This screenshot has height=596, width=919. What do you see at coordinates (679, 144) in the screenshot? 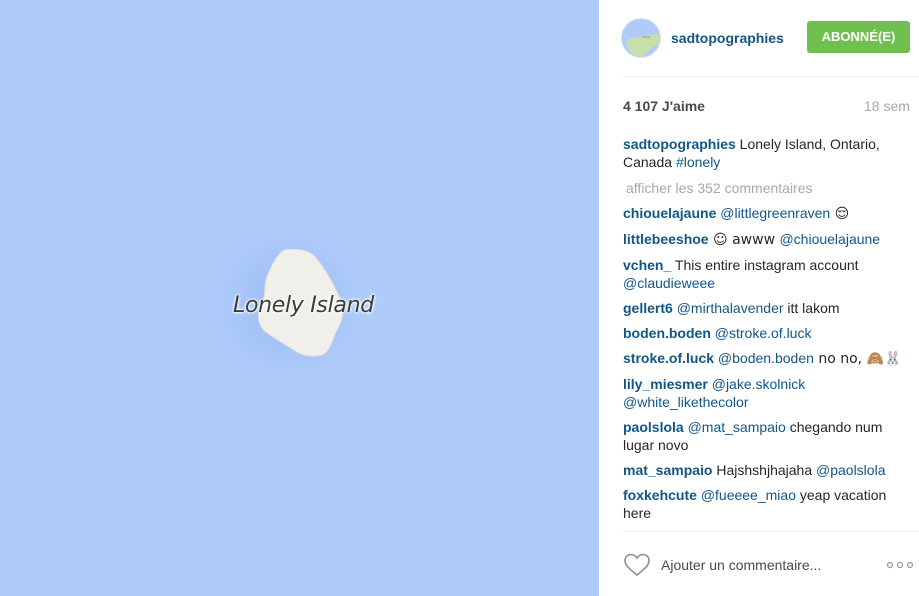
I see `caption-username: sadtopographies` at bounding box center [679, 144].